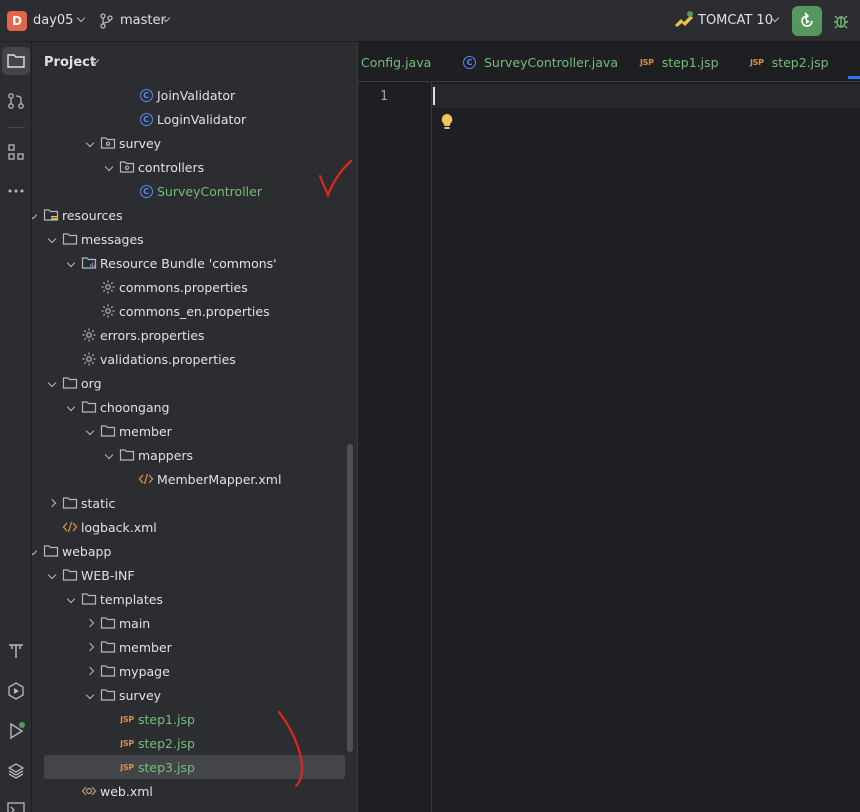  I want to click on tree-item-label: validations.properties, so click(168, 359).